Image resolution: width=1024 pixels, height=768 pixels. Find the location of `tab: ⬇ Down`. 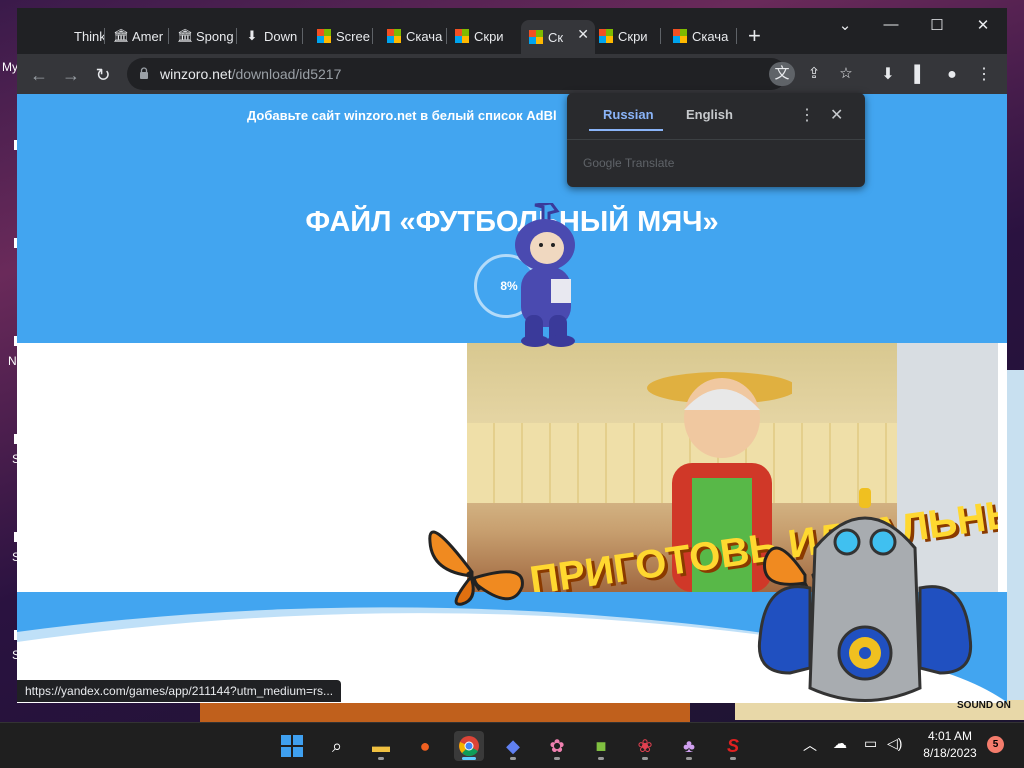

tab: ⬇ Down is located at coordinates (270, 36).